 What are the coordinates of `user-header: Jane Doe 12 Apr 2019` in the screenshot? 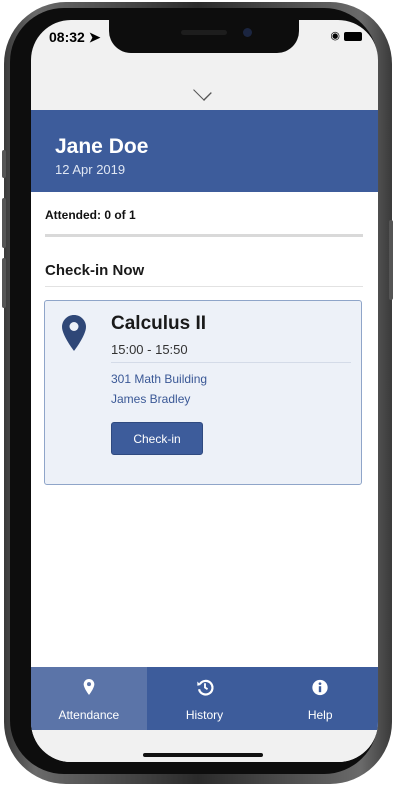 It's located at (204, 151).